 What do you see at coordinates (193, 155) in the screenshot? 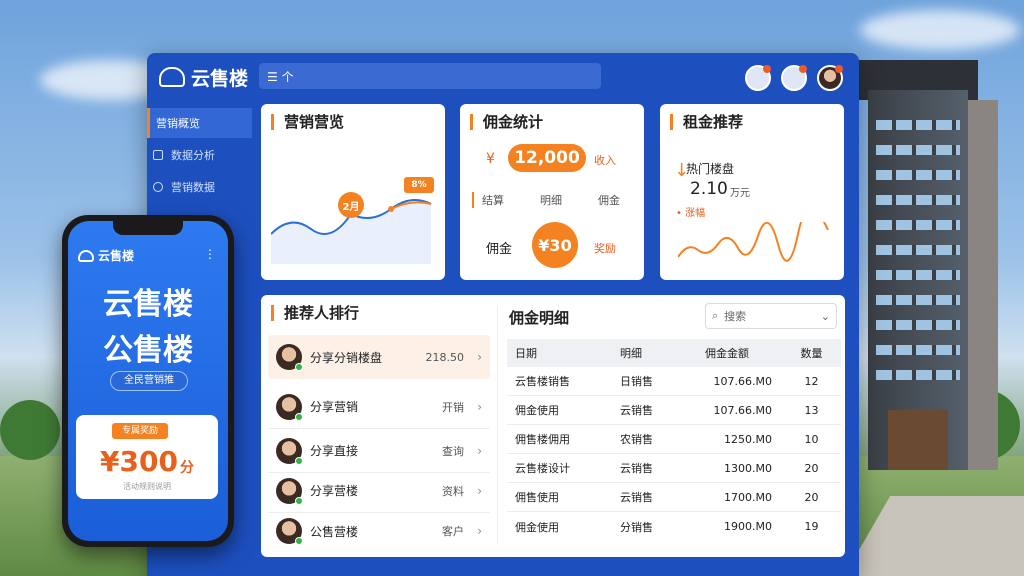
I see `sidebar-item-label: 数据分析` at bounding box center [193, 155].